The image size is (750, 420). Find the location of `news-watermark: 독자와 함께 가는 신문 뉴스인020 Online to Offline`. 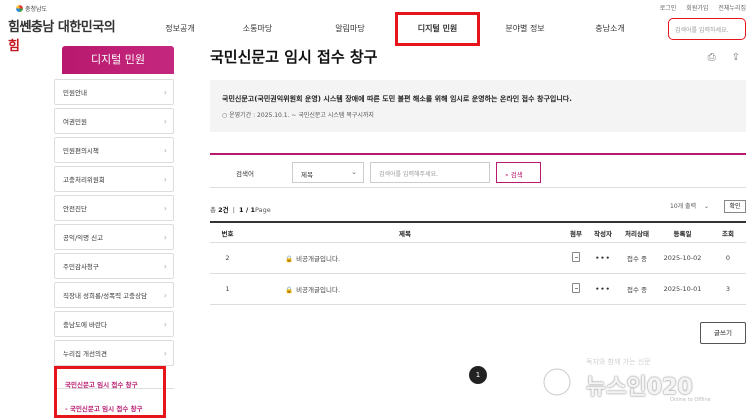

news-watermark: 독자와 함께 가는 신문 뉴스인020 Online to Offline is located at coordinates (637, 385).